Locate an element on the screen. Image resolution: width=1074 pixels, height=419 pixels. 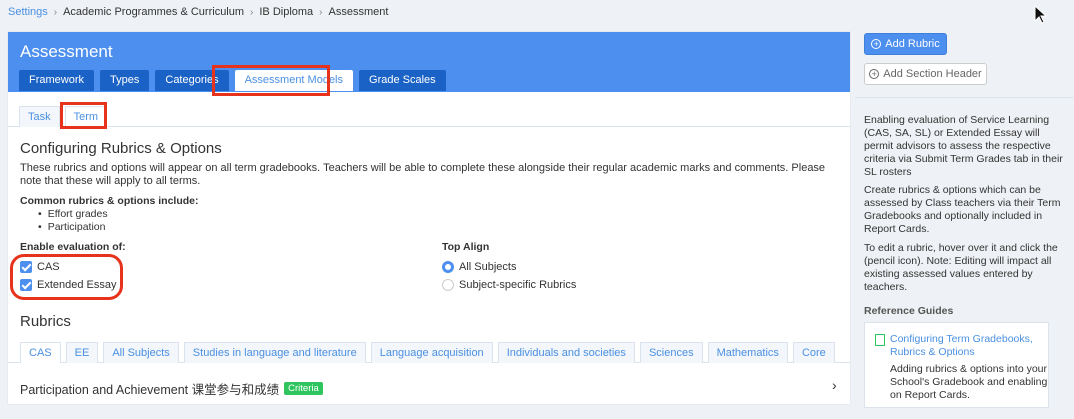
sidebar-divider is located at coordinates (964, 97).